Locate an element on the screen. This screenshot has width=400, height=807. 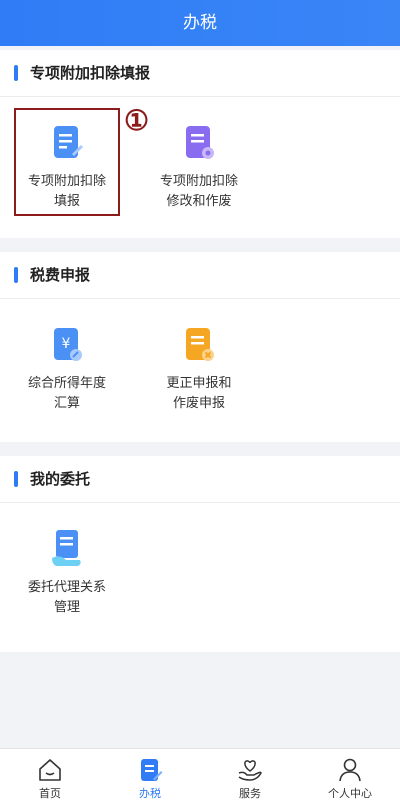
section-title: 我的委托 is located at coordinates (60, 479).